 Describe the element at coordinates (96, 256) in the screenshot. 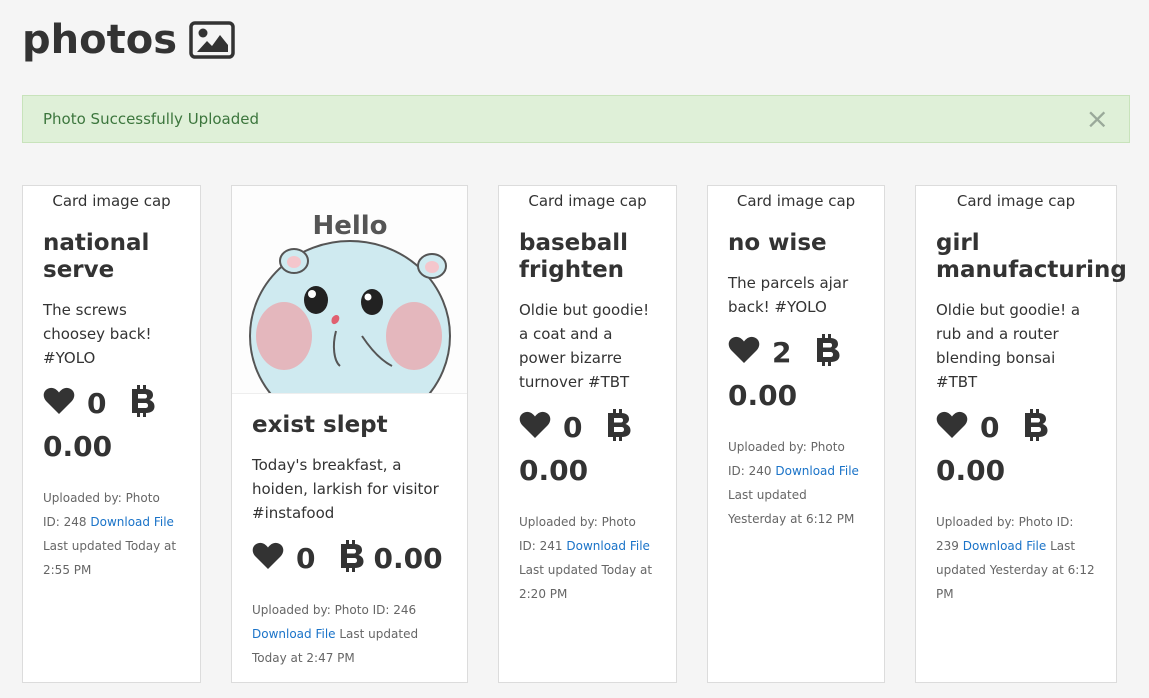

I see `card-title: national serve` at that location.